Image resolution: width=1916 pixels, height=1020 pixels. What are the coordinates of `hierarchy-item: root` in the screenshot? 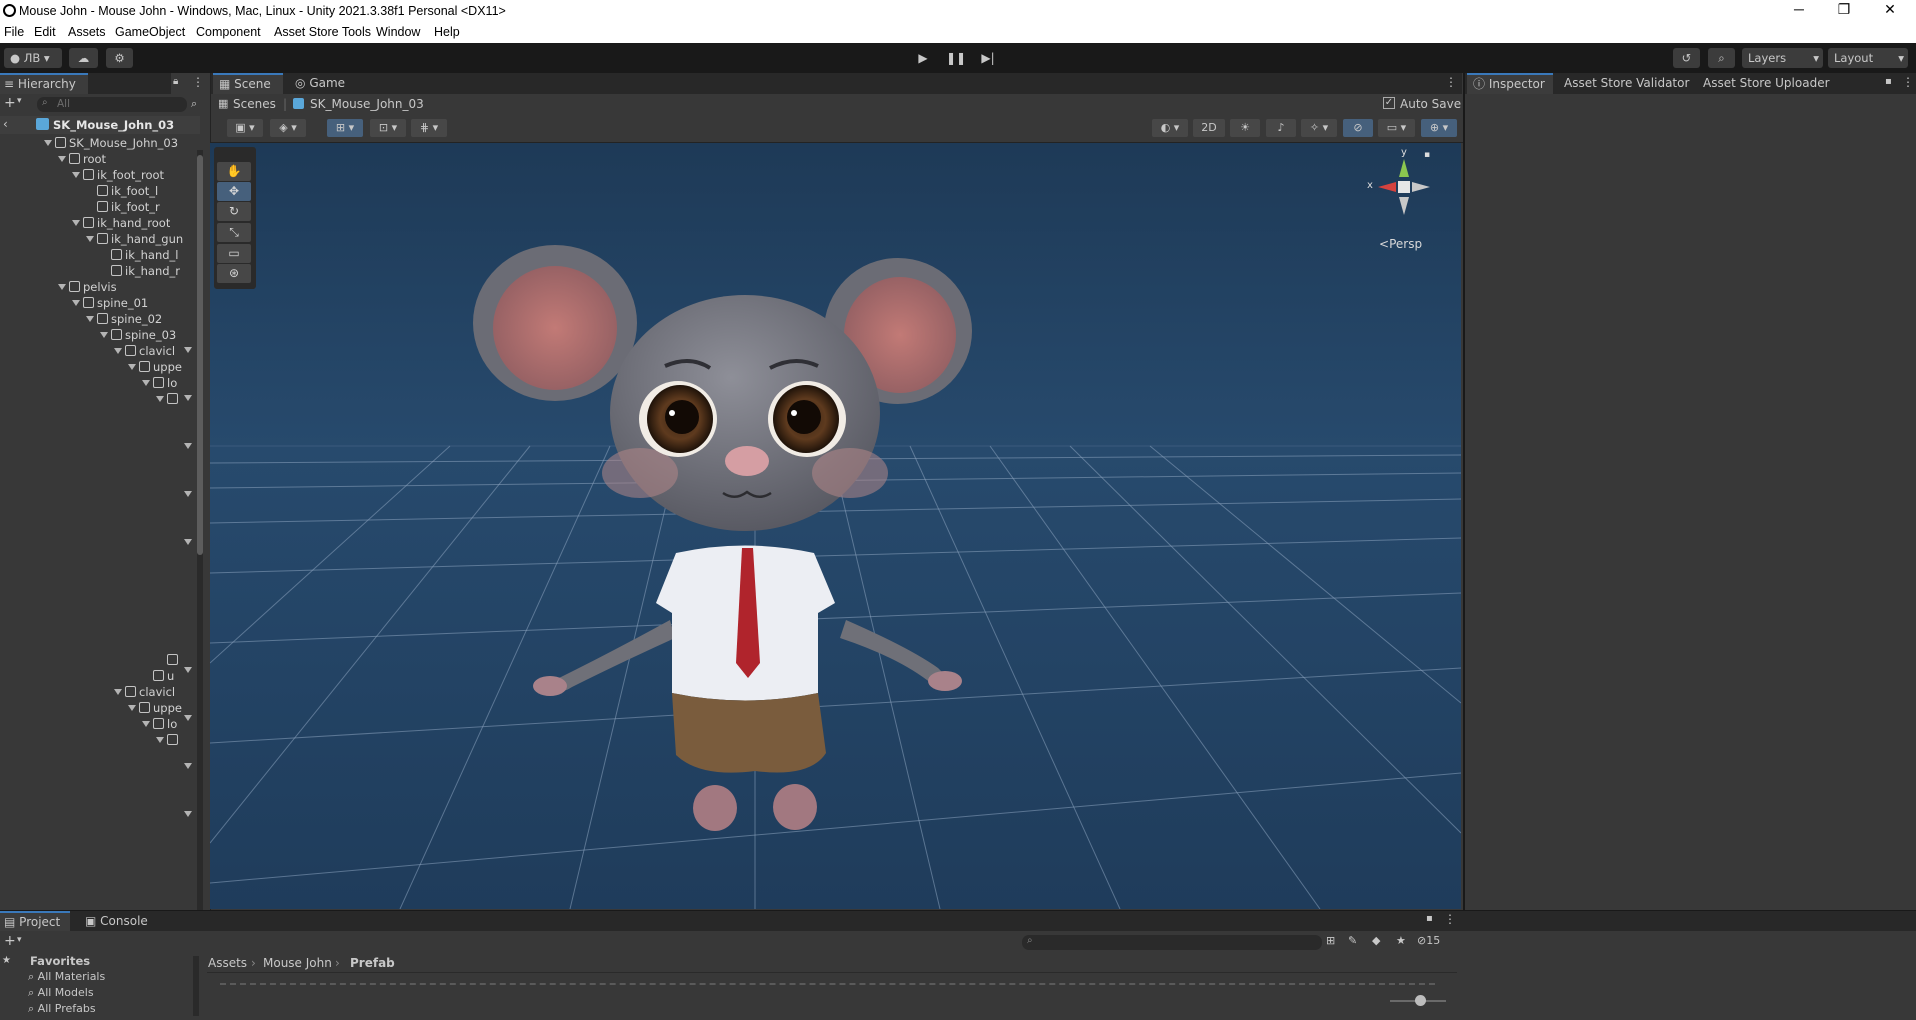 It's located at (82, 159).